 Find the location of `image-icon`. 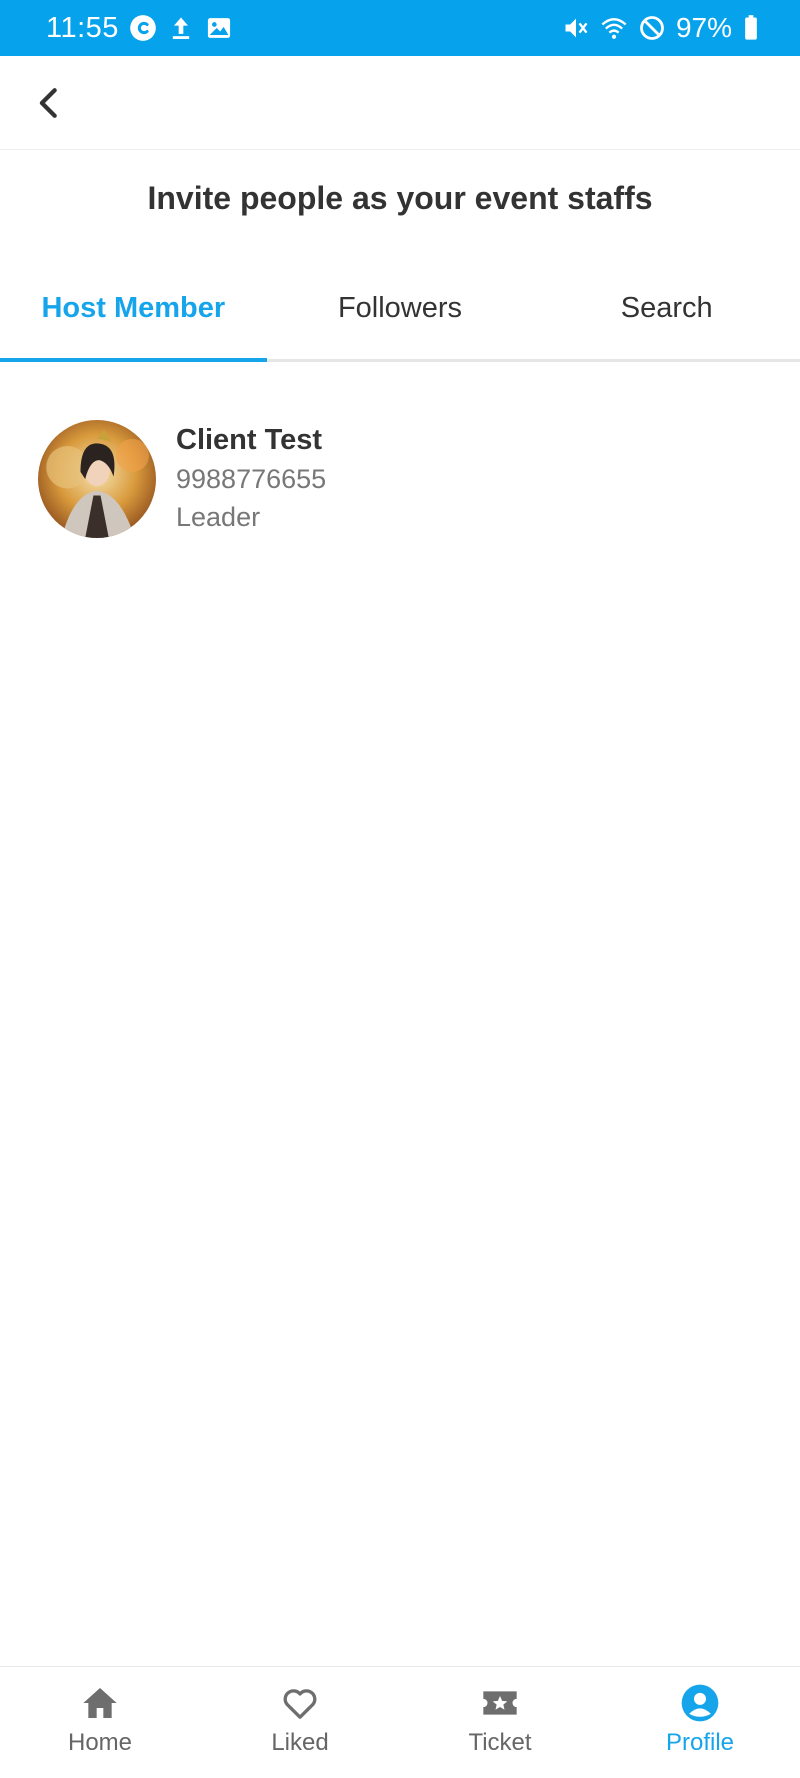

image-icon is located at coordinates (219, 28).